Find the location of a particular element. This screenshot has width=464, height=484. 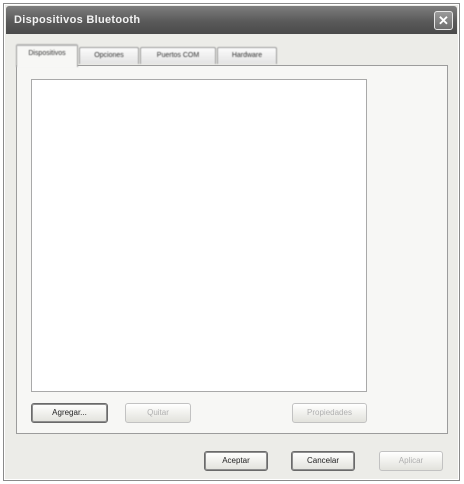

window-title: Dispositivos Bluetooth is located at coordinates (77, 20).